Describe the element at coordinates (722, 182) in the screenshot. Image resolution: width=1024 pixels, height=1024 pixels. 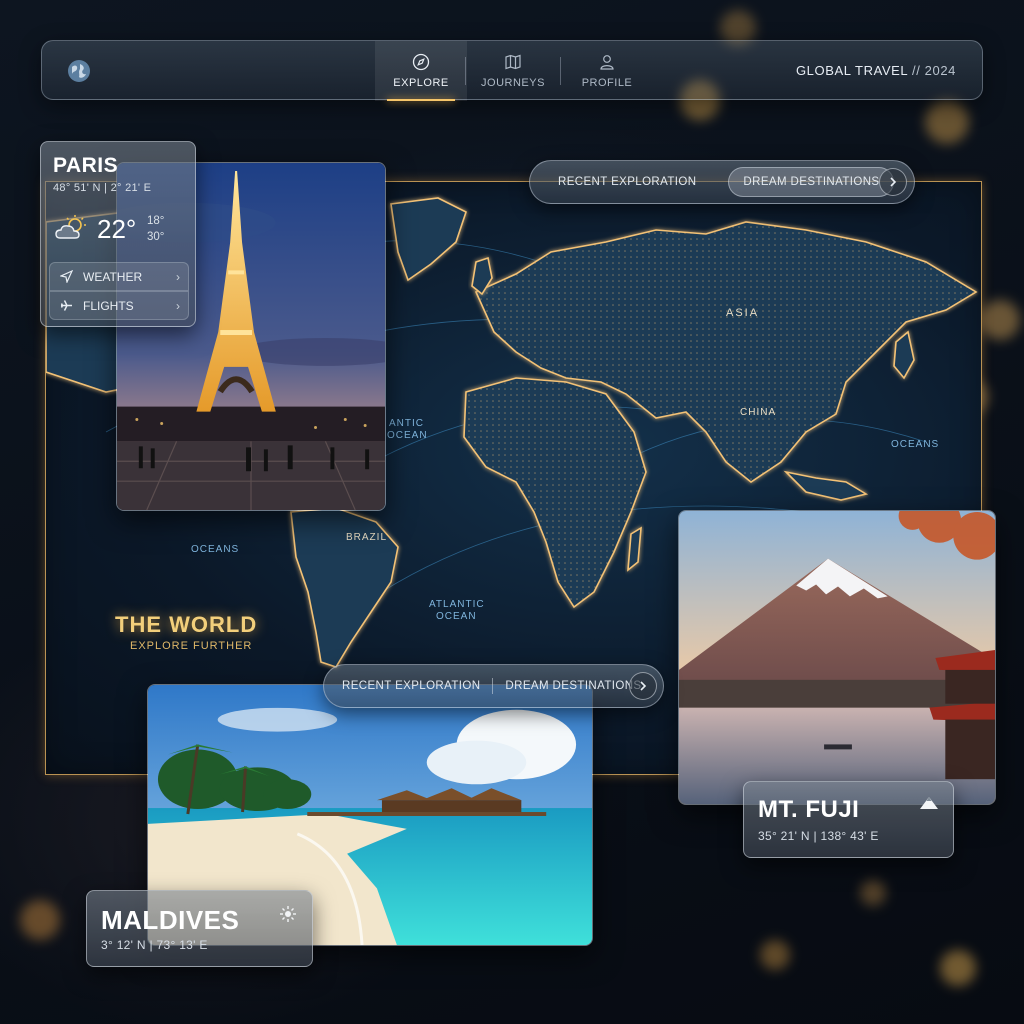
I see `destination-switcher-top: RECENT EXPLORATION DREAM DESTINATIONS` at that location.